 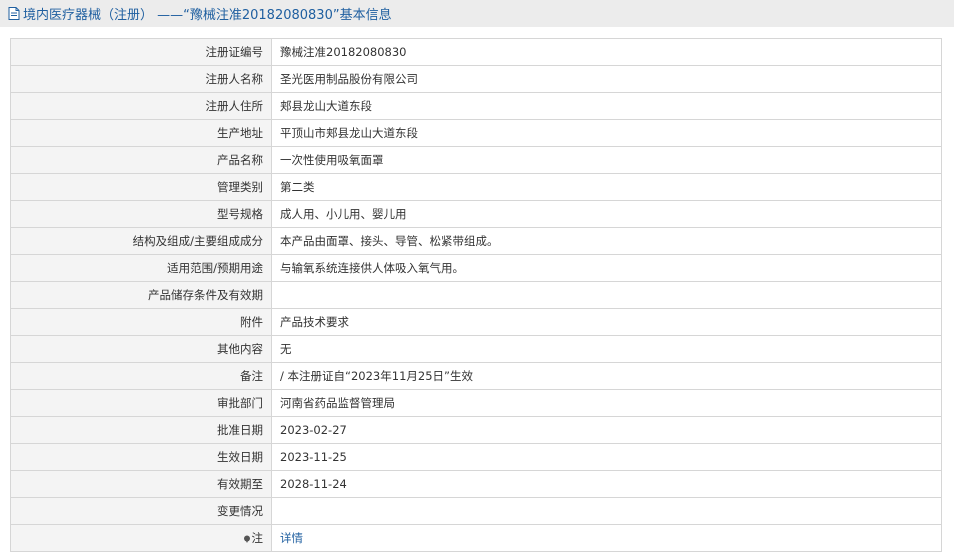 I want to click on page-title: 境内医疗器械（注册） ——“豫械注准20182080830”基本信息, so click(x=207, y=15).